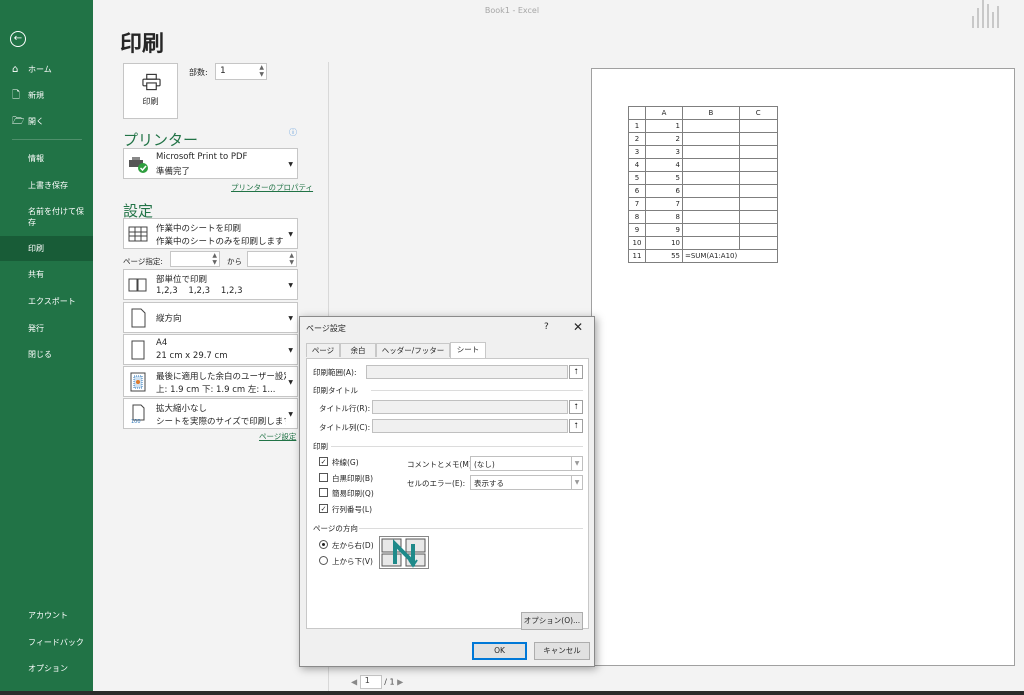 This screenshot has width=1024, height=695. What do you see at coordinates (323, 492) in the screenshot?
I see `draft-checkbox` at bounding box center [323, 492].